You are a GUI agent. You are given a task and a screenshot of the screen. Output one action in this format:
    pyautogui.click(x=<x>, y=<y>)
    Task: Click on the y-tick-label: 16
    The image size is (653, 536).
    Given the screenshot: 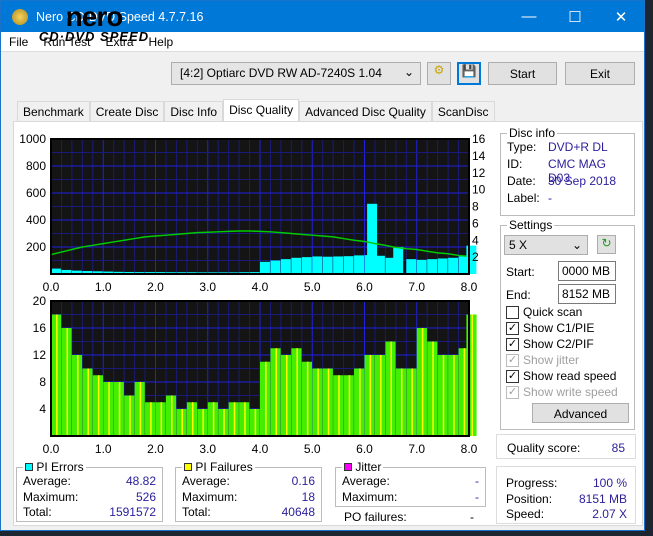 What is the action you would take?
    pyautogui.click(x=40, y=328)
    